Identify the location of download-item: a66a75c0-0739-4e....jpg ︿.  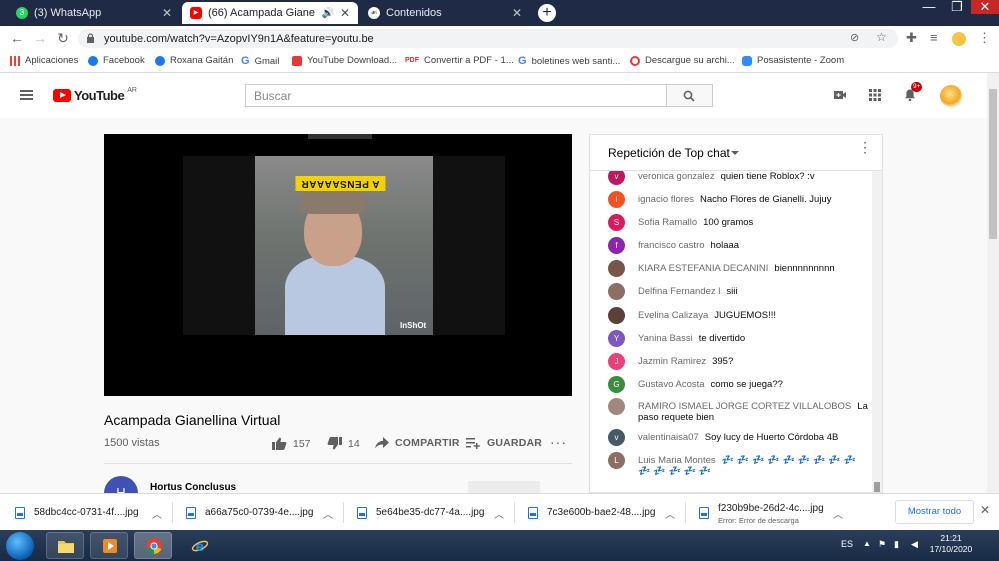
(266, 512).